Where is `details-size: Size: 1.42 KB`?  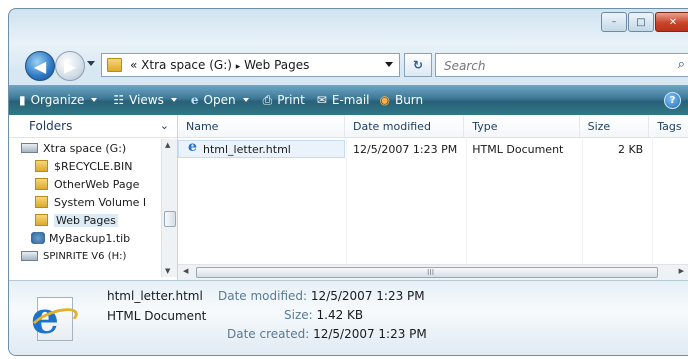 details-size: Size: 1.42 KB is located at coordinates (323, 315).